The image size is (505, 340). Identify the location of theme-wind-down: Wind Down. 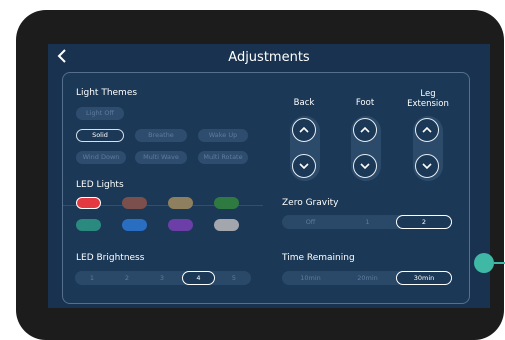
(101, 157).